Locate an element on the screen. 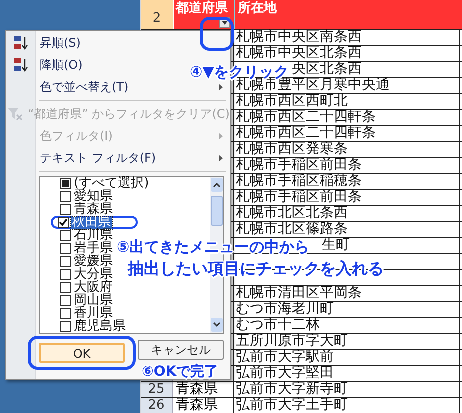 This screenshot has width=462, height=413. table-cell: 生町 is located at coordinates (336, 245).